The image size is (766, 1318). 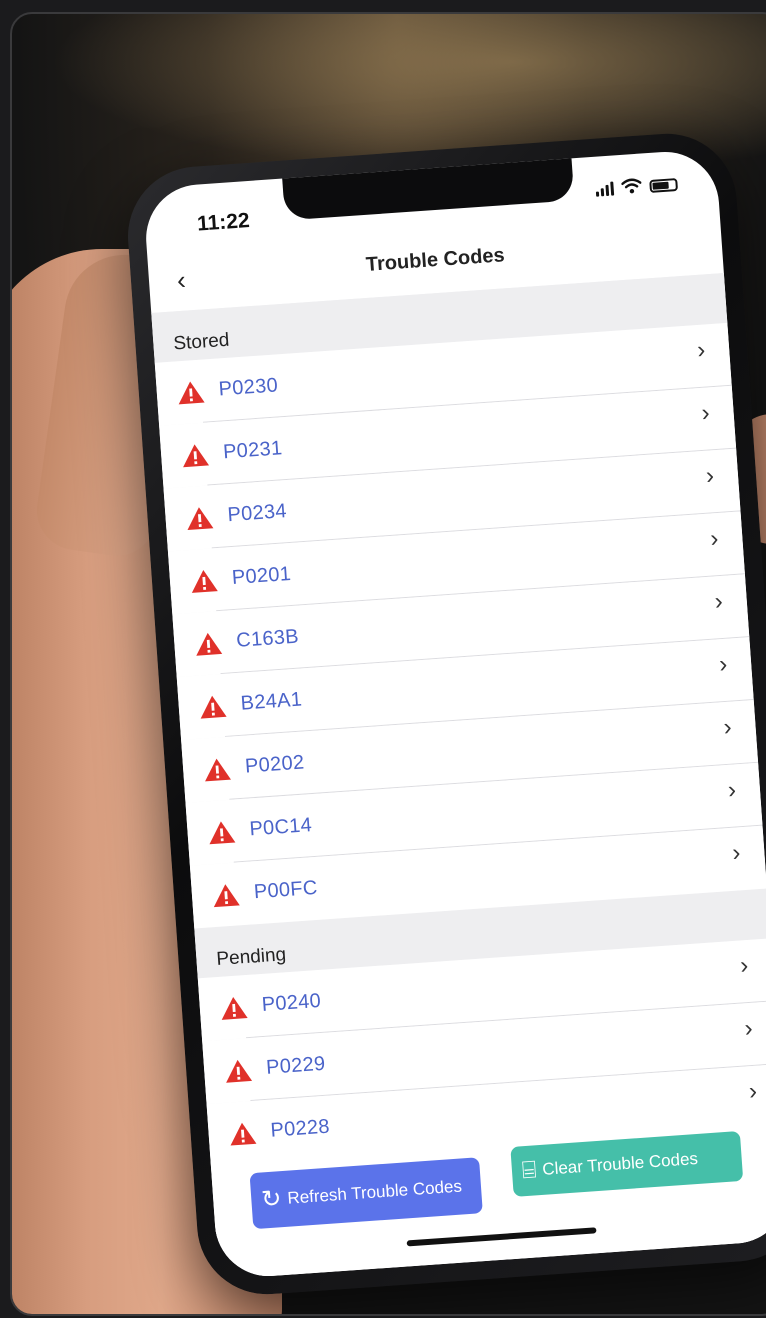 What do you see at coordinates (280, 827) in the screenshot?
I see `trouble-code-label: P0C14` at bounding box center [280, 827].